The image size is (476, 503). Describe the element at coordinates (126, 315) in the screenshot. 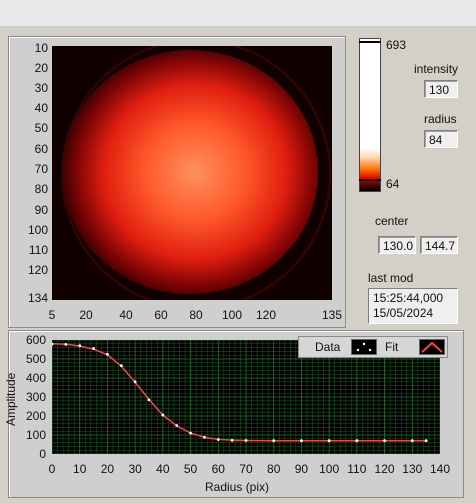

I see `image-x-tick: 40` at that location.